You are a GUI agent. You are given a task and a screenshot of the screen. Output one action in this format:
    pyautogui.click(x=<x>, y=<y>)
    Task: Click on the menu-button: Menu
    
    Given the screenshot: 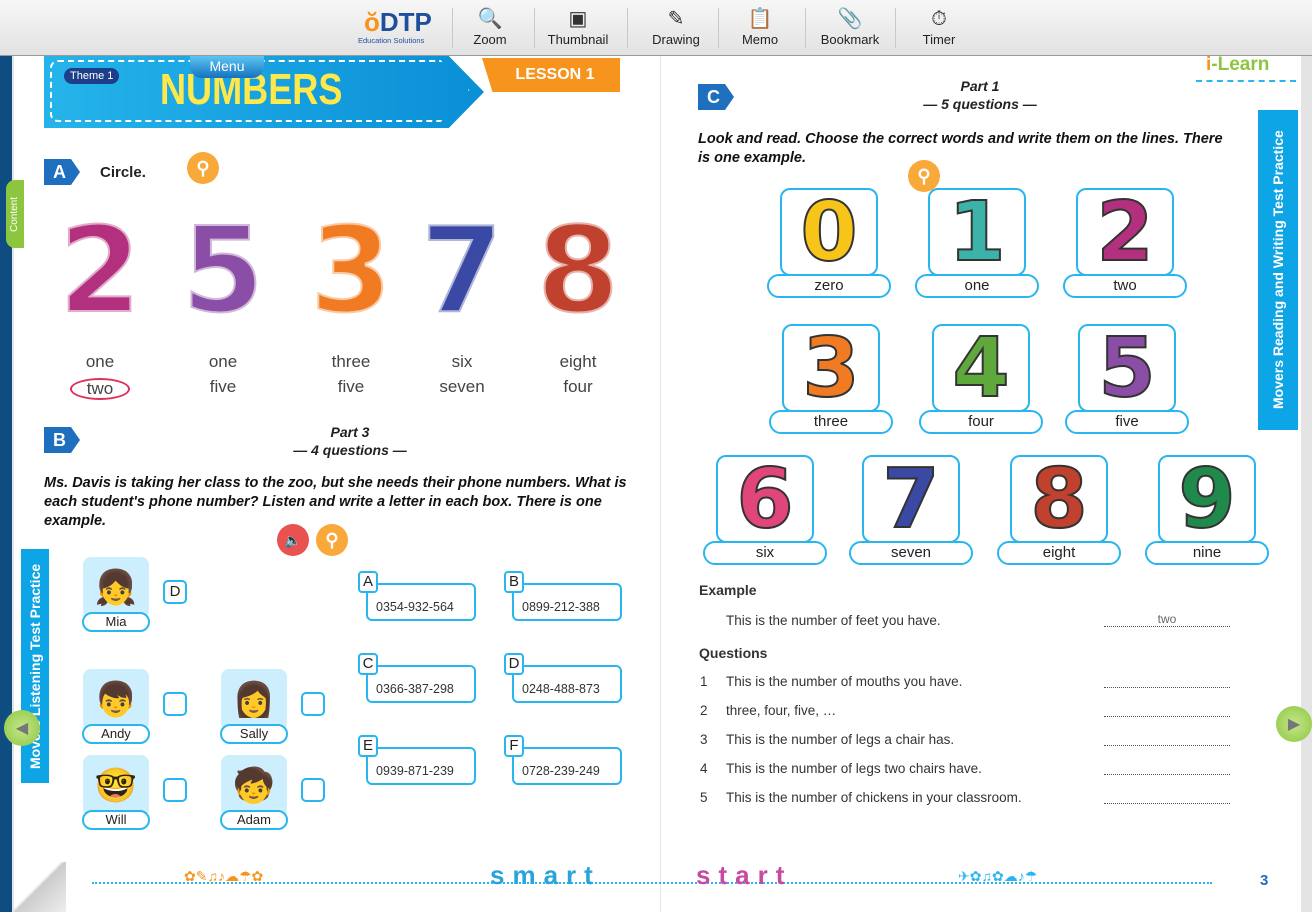 What is the action you would take?
    pyautogui.click(x=227, y=67)
    